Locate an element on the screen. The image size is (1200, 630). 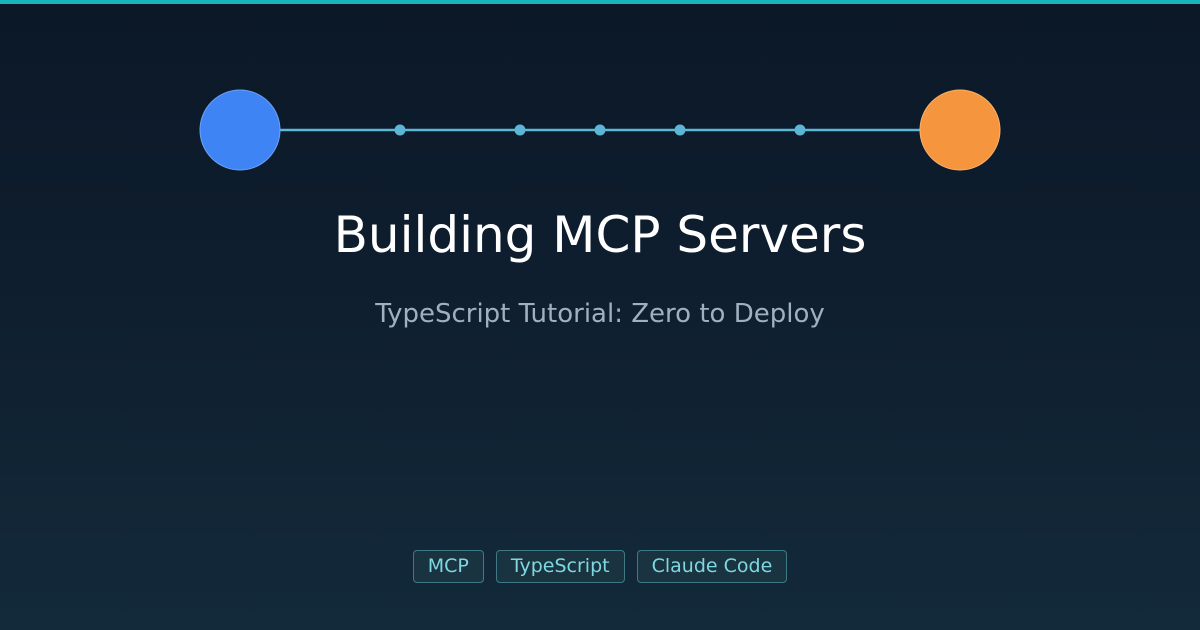
connection-diagram is located at coordinates (600, 130).